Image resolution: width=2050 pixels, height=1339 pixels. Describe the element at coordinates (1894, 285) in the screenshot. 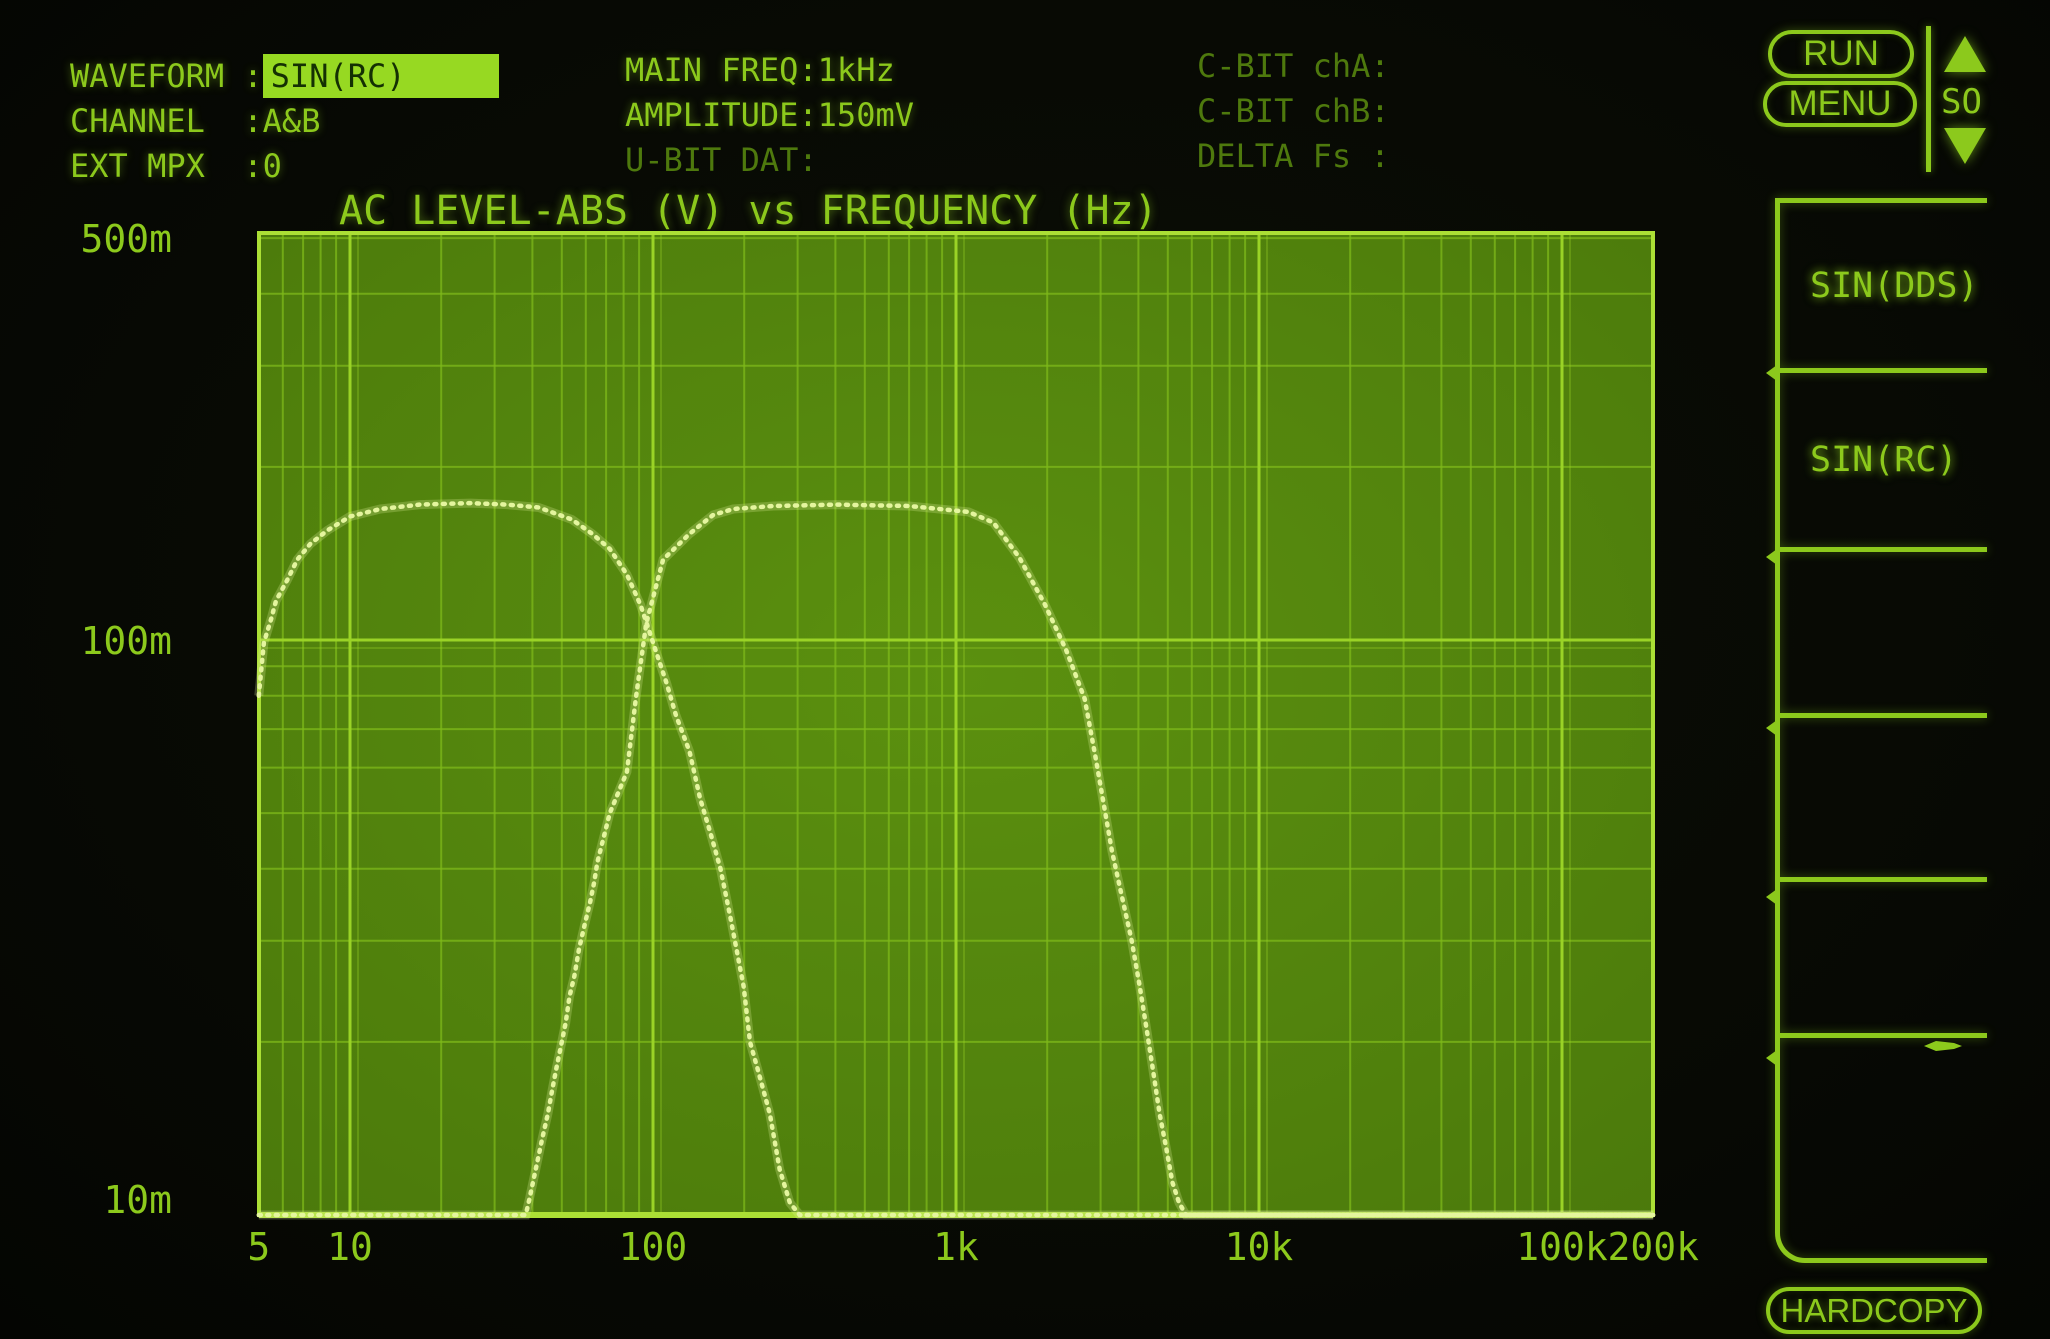

I see `softkey-label: SIN(DDS)` at that location.